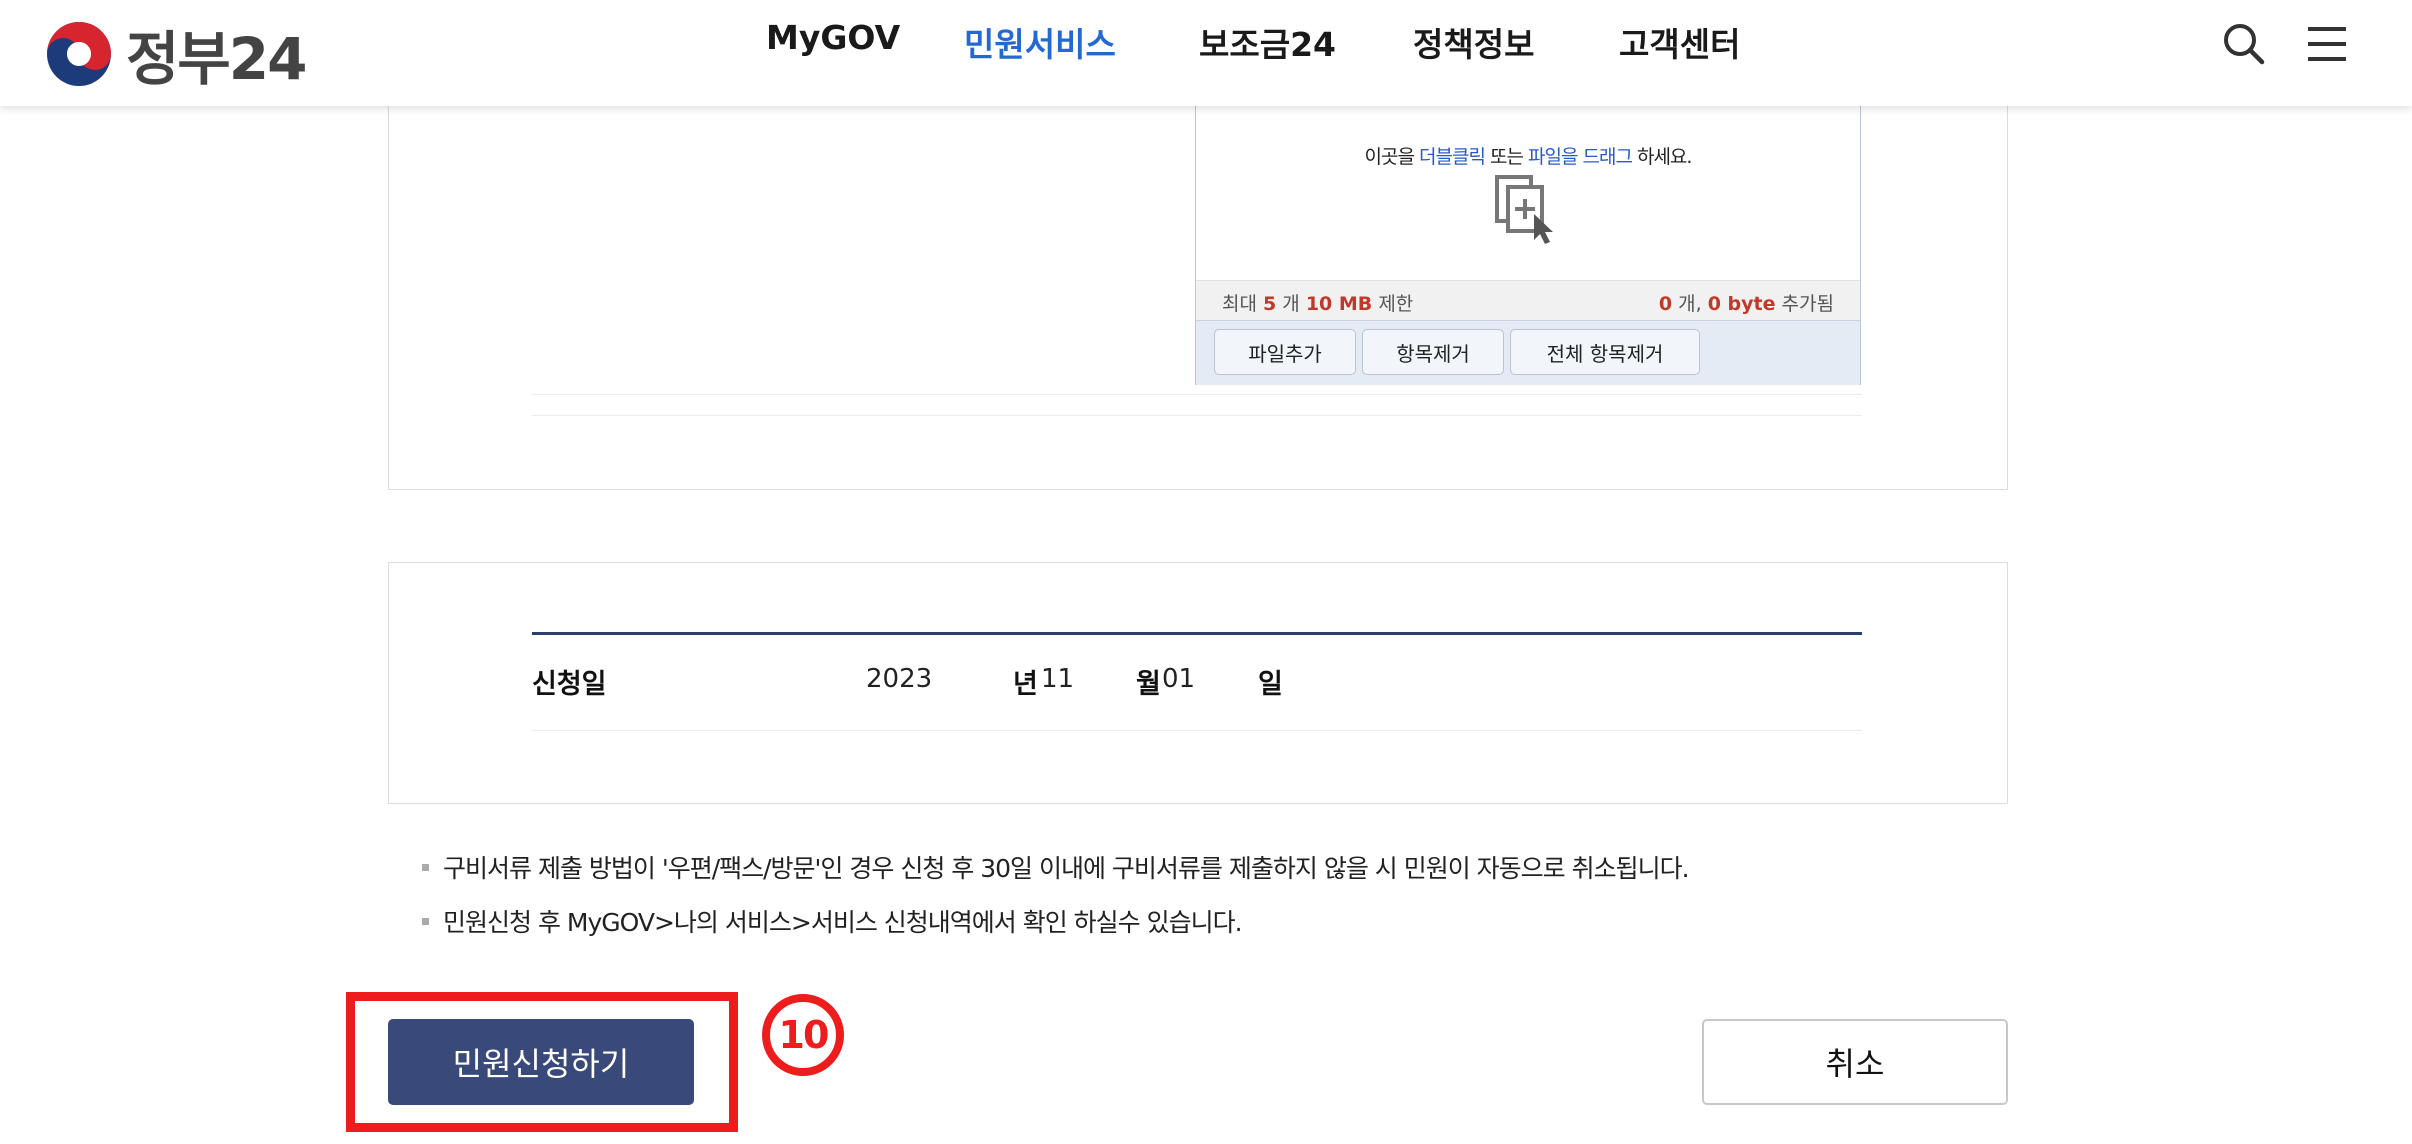 Image resolution: width=2412 pixels, height=1144 pixels. I want to click on upload-button-bar: 파일추가 항목제거 전체 항목제거, so click(1528, 352).